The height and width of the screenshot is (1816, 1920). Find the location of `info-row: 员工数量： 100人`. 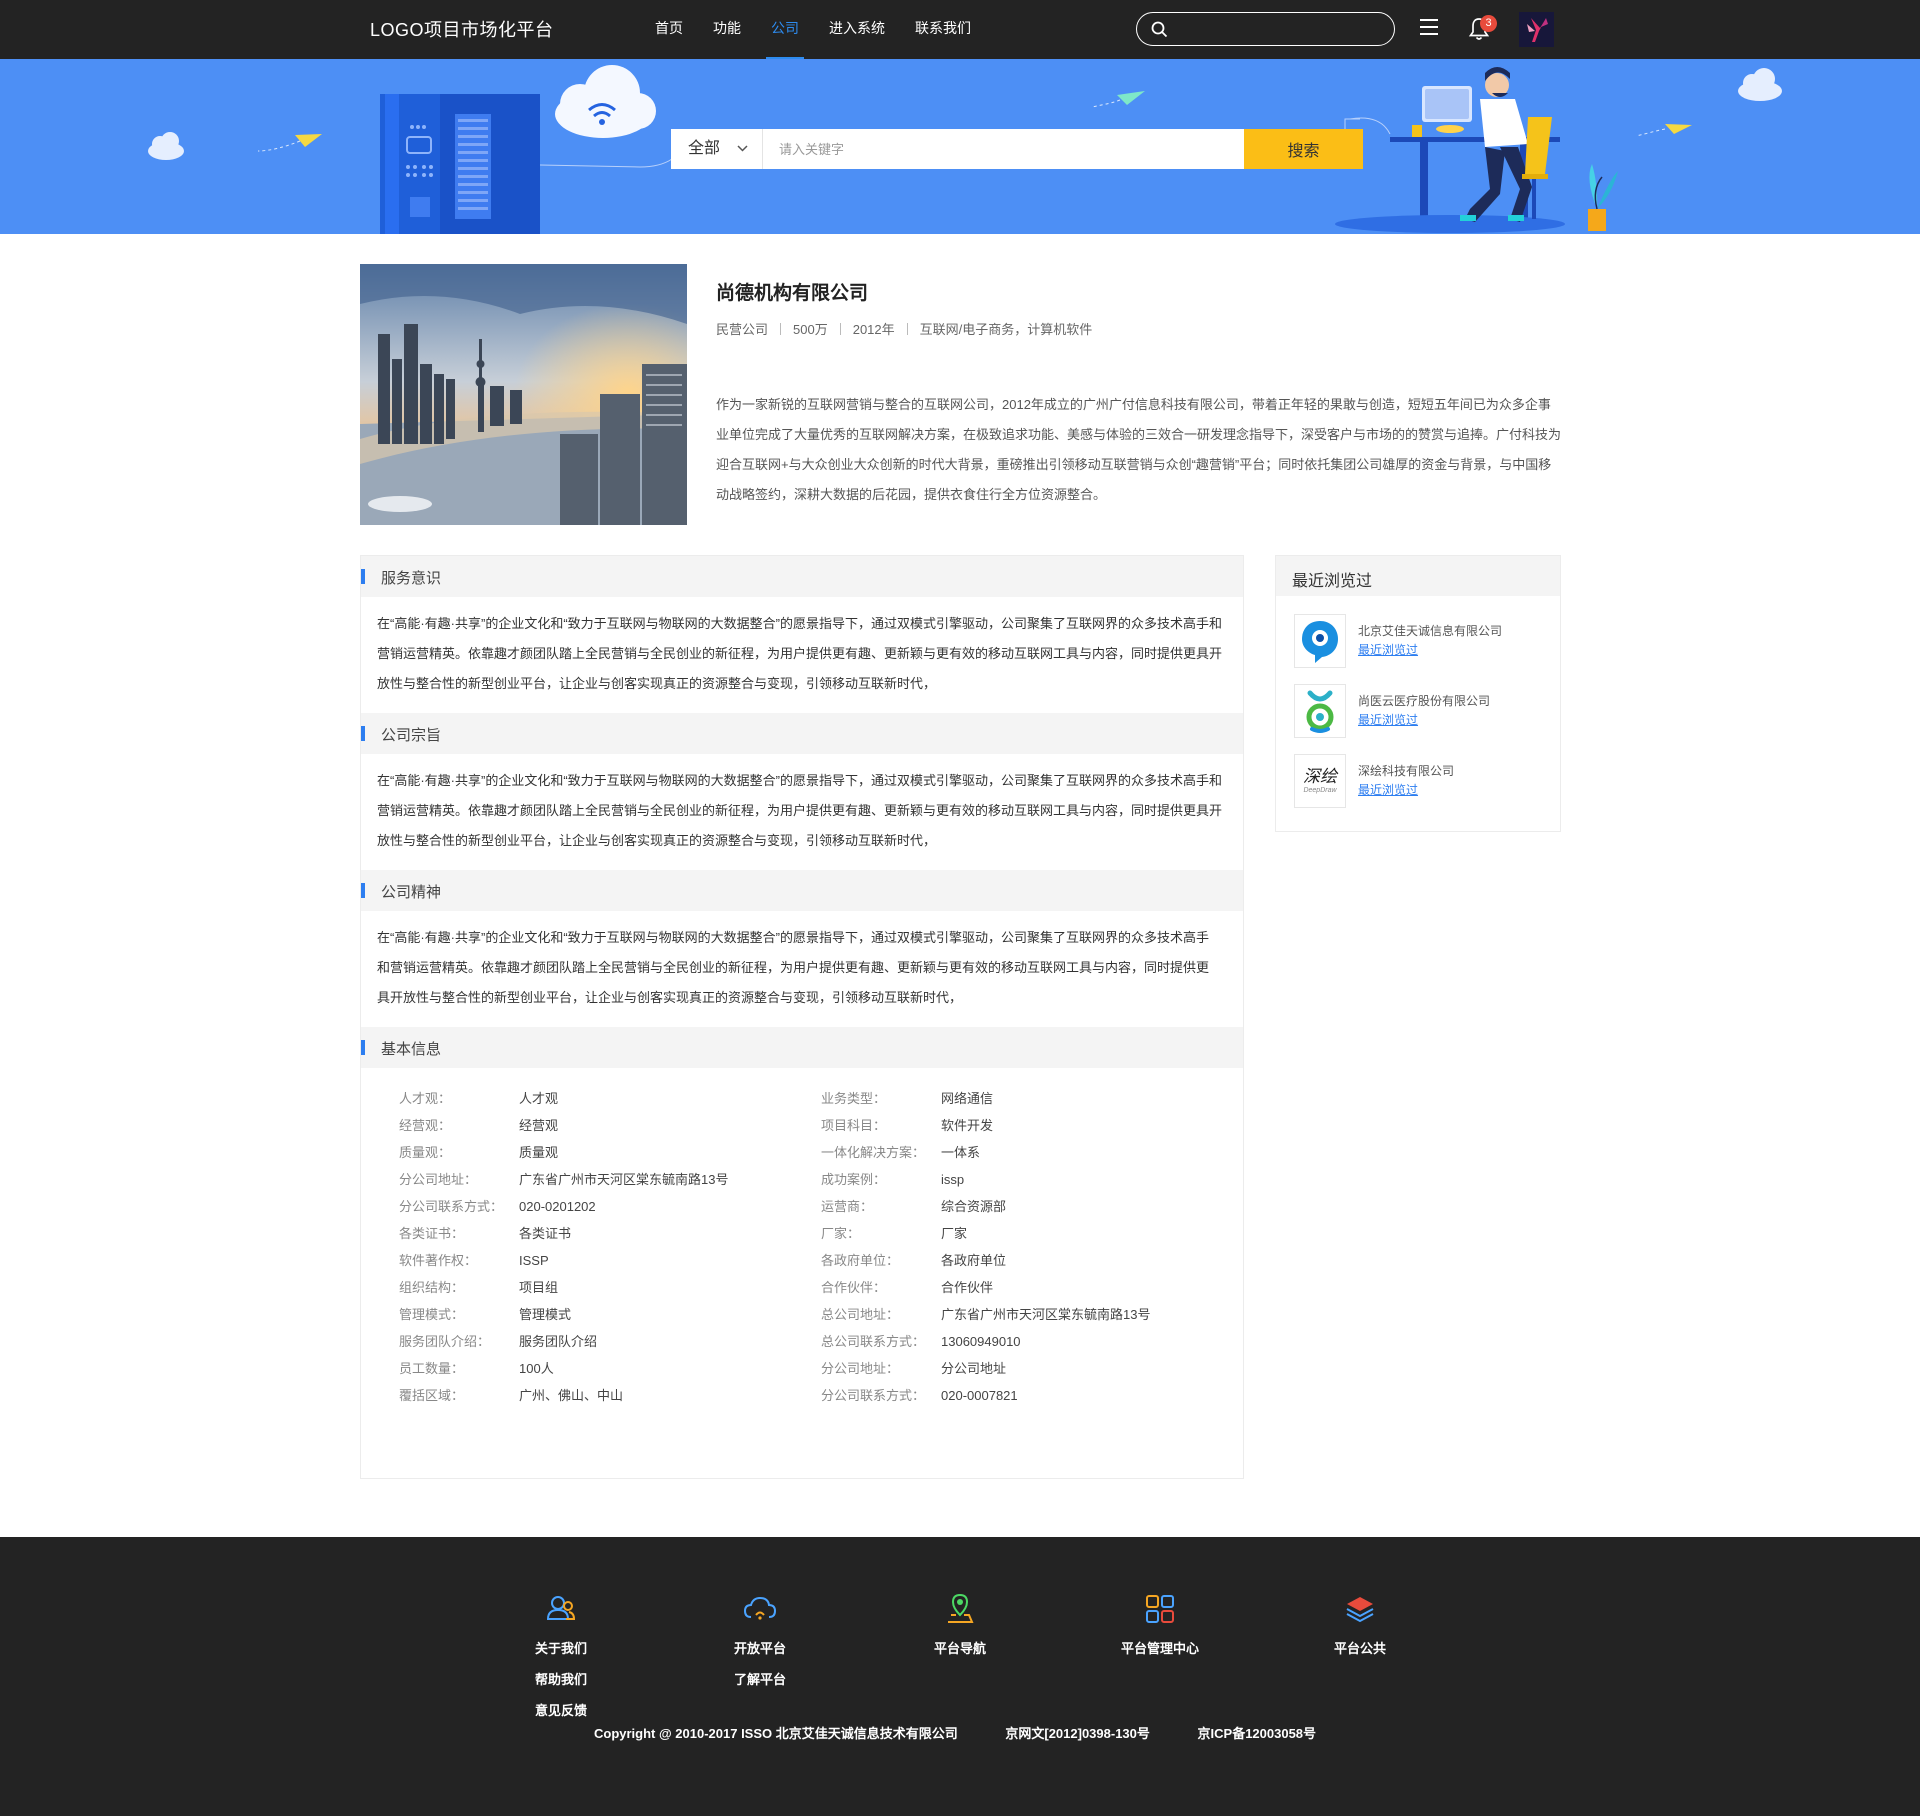

info-row: 员工数量： 100人 is located at coordinates (610, 1368).